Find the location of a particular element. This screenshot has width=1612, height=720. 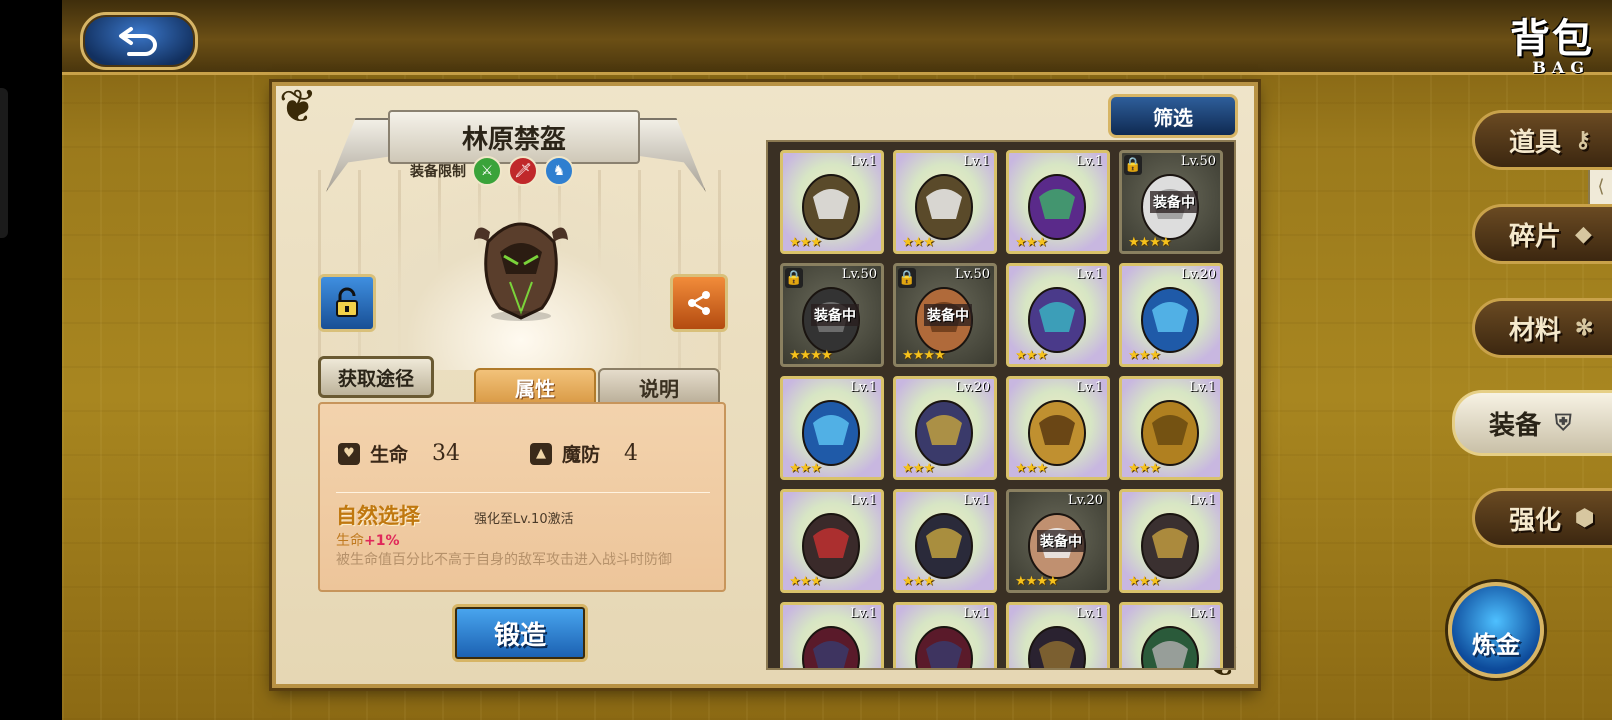

alchemy-button: 炼金 is located at coordinates (1496, 630).